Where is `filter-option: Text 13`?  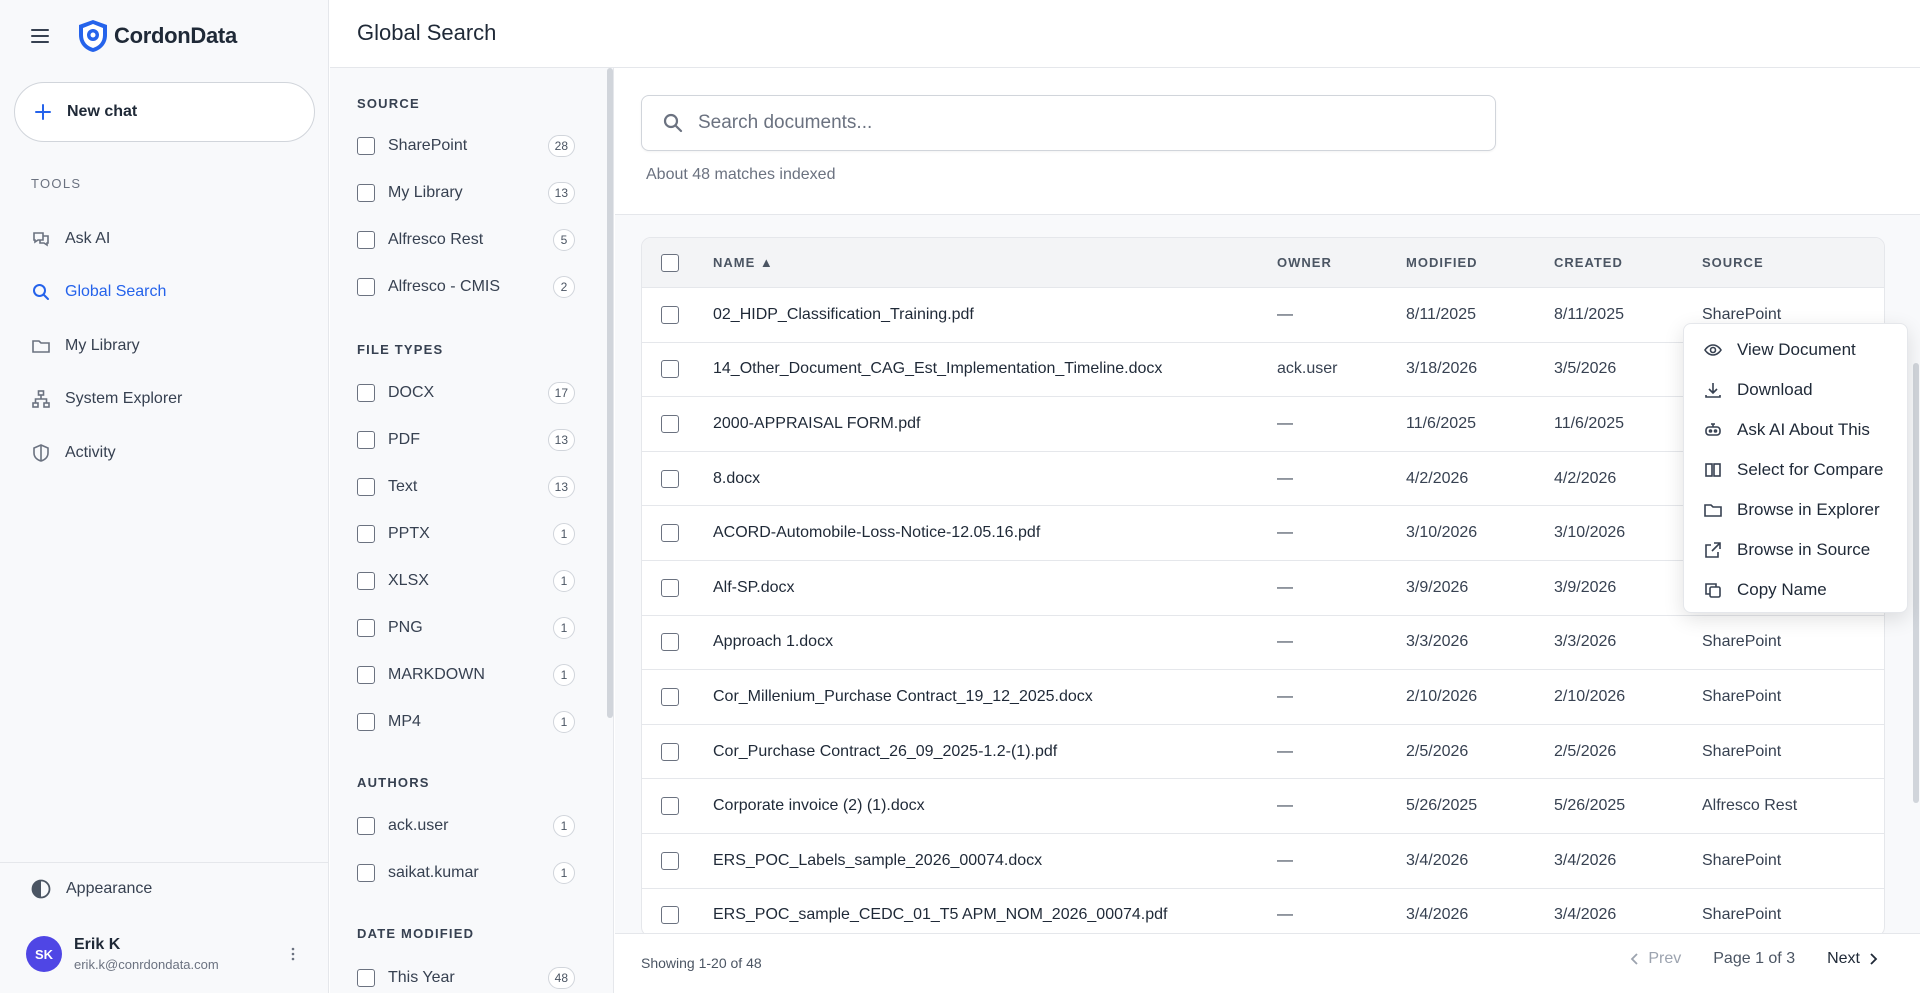
filter-option: Text 13 is located at coordinates (466, 487).